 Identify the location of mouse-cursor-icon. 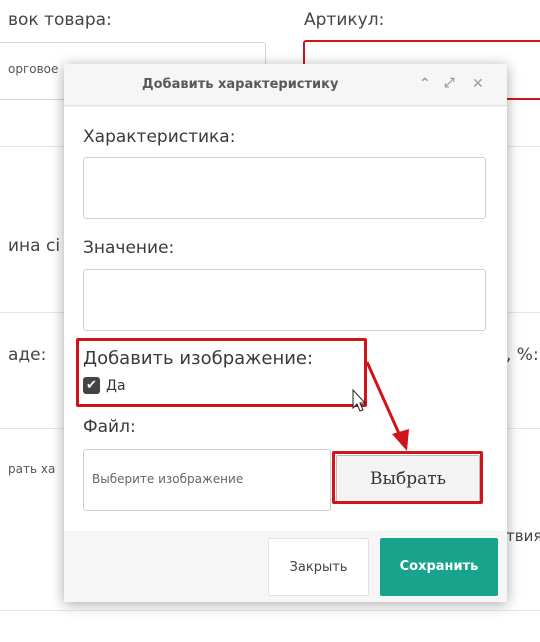
(359, 400).